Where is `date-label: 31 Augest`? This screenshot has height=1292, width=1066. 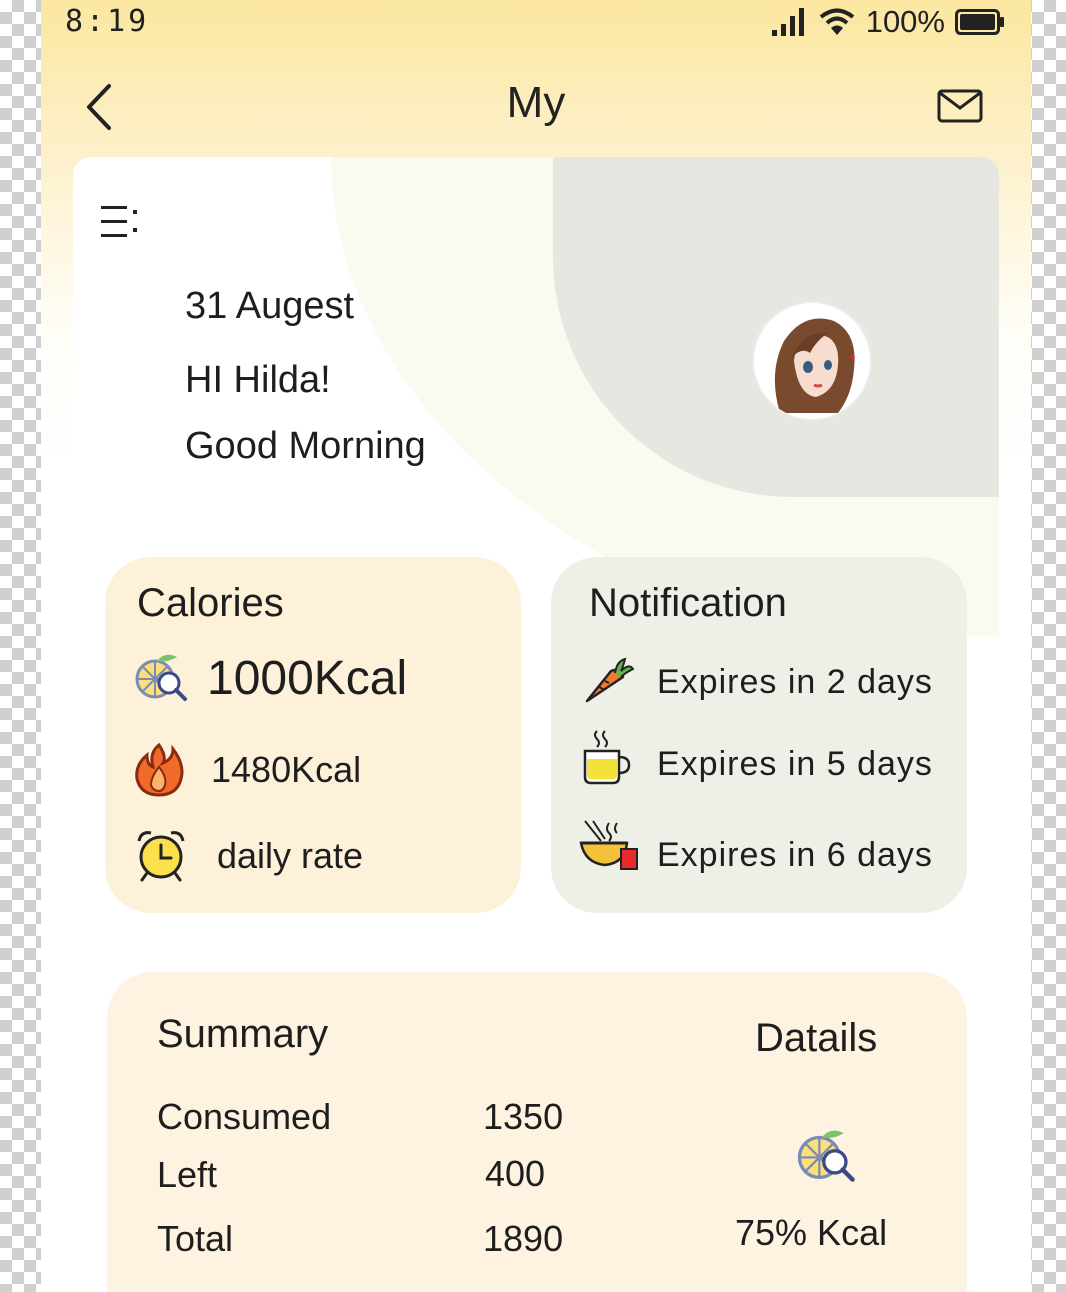 date-label: 31 Augest is located at coordinates (270, 306).